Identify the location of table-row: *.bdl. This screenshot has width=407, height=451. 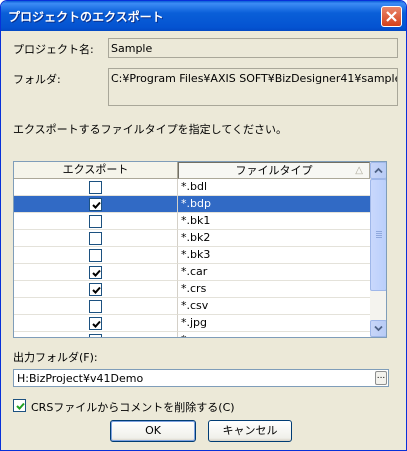
(192, 187).